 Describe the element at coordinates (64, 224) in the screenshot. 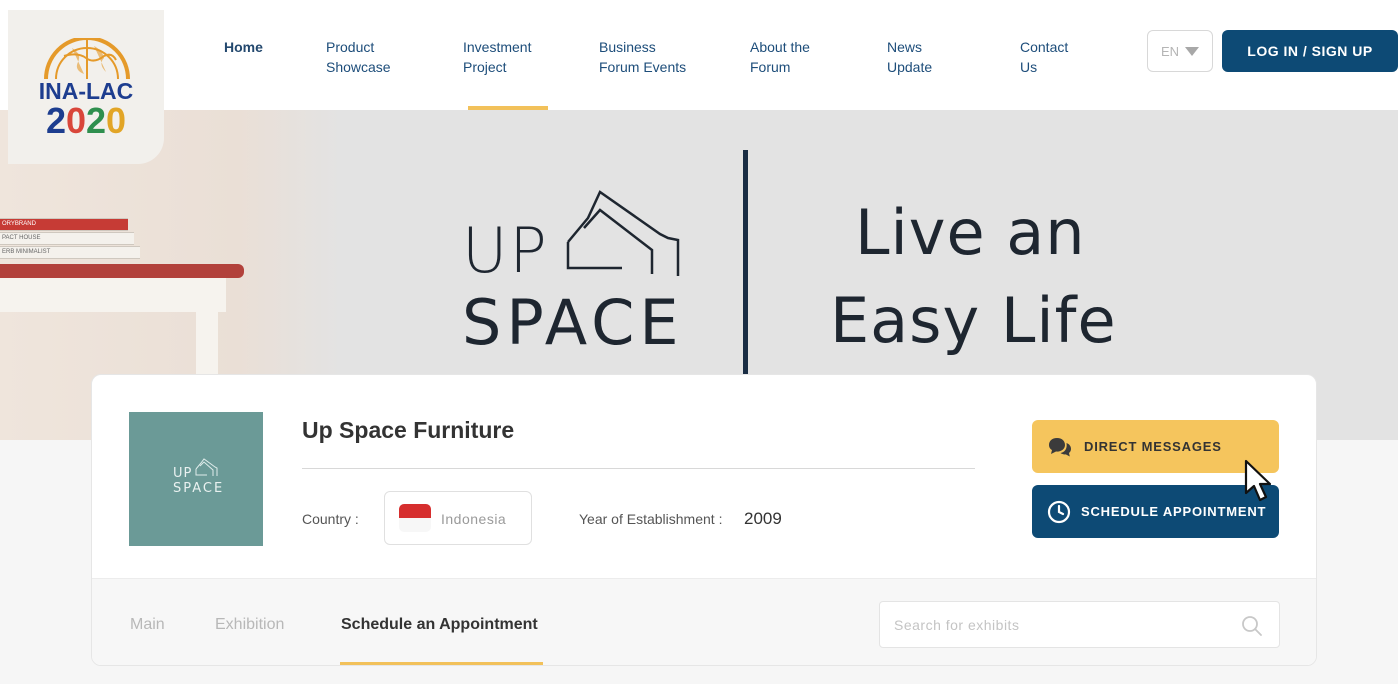

I see `banner-book: ORYBRAND` at that location.